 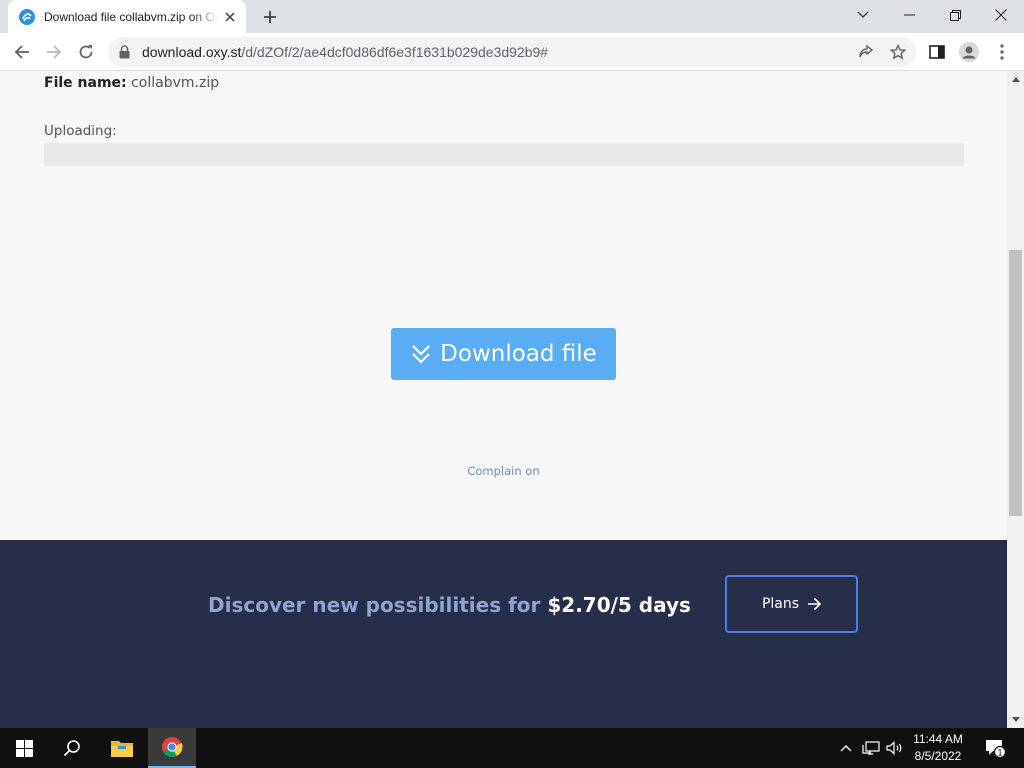 What do you see at coordinates (421, 354) in the screenshot?
I see `double-chevron-down-icon` at bounding box center [421, 354].